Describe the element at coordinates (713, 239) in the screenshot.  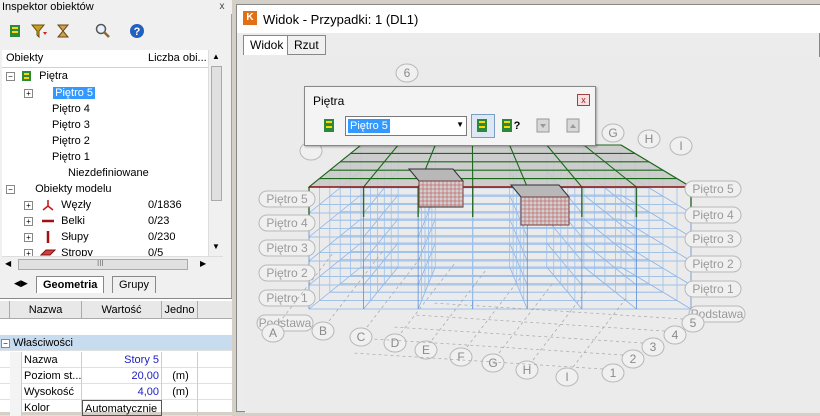
I see `floor-label-right-text: Piętro 3` at that location.